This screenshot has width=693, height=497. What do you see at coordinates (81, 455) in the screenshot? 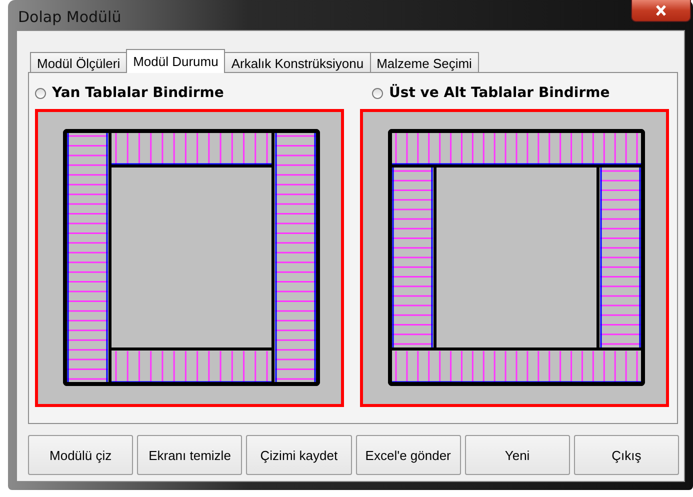
I see `command-button: Modülü çiz` at bounding box center [81, 455].